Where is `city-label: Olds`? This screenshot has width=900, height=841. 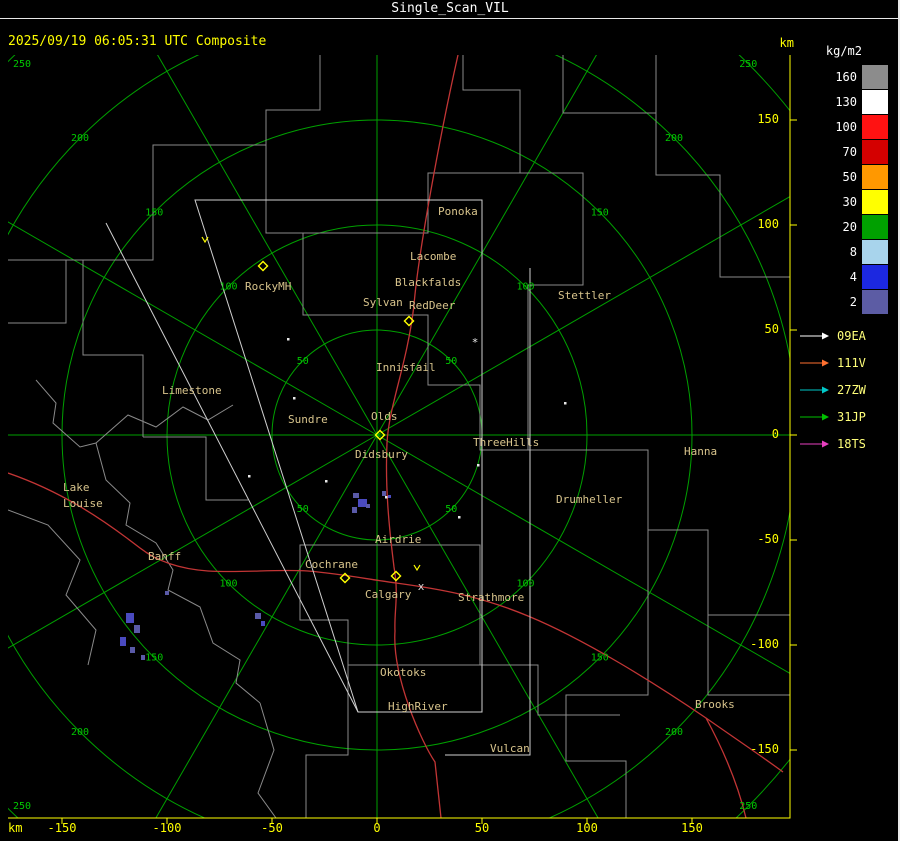 city-label: Olds is located at coordinates (384, 416).